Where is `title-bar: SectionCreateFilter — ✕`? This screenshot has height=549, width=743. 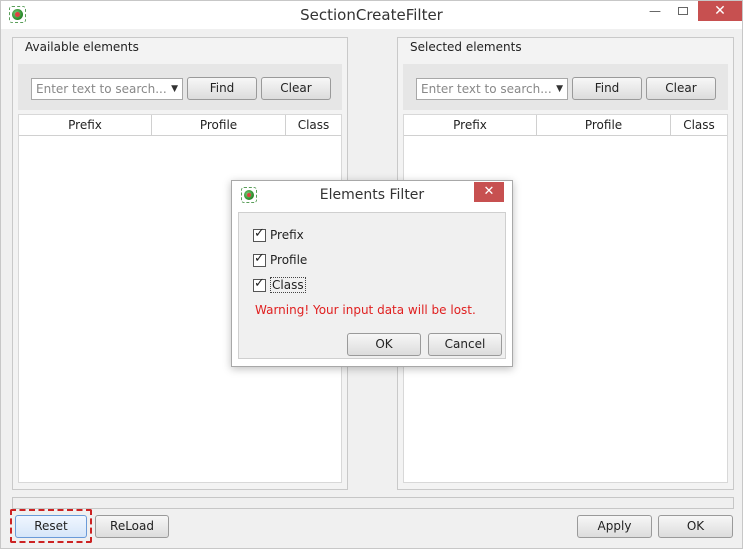
title-bar: SectionCreateFilter — ✕ is located at coordinates (371, 15).